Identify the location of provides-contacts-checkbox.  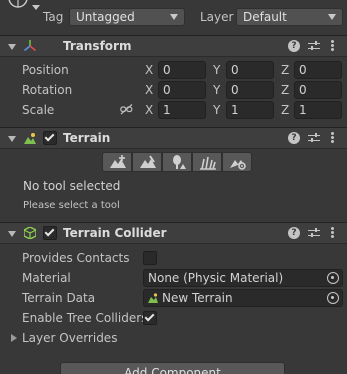
(150, 258).